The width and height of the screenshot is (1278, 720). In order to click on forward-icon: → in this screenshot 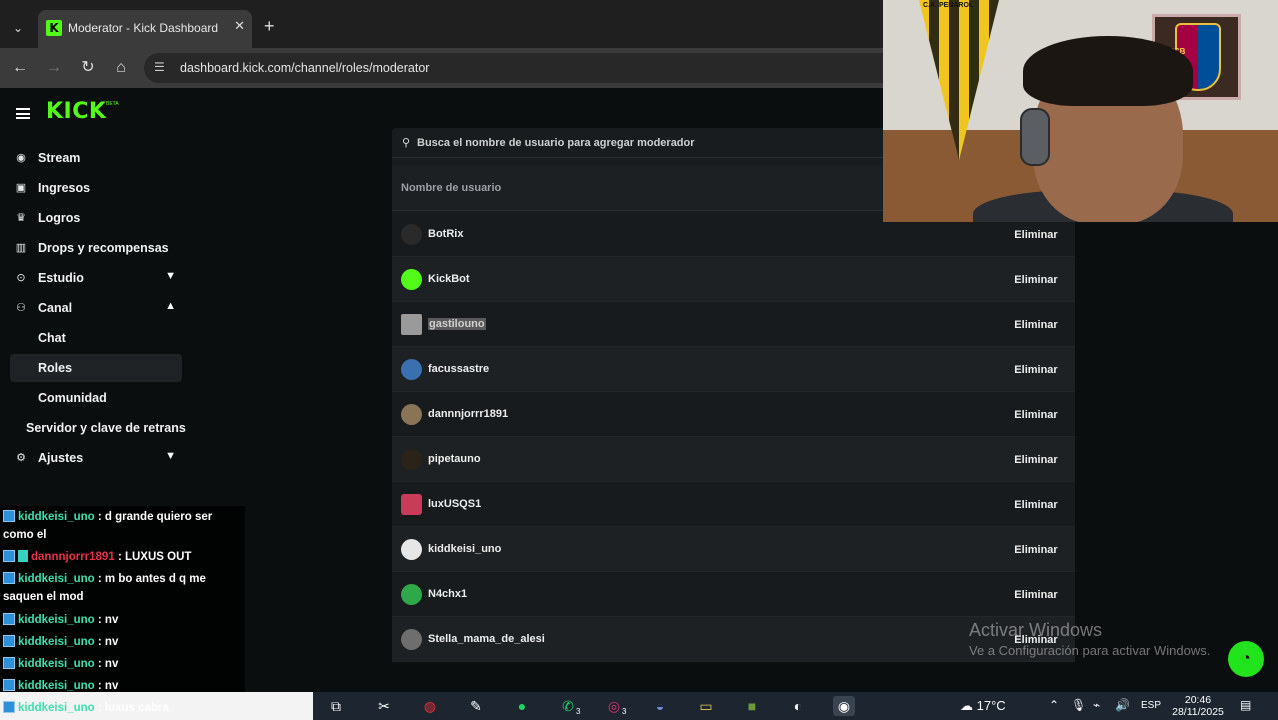, I will do `click(54, 68)`.